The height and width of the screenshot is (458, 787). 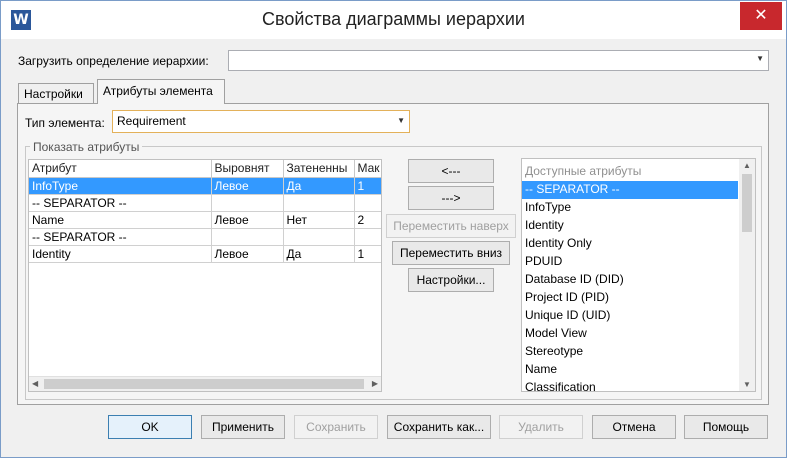 What do you see at coordinates (451, 226) in the screenshot?
I see `move-up-button: Переместить наверх` at bounding box center [451, 226].